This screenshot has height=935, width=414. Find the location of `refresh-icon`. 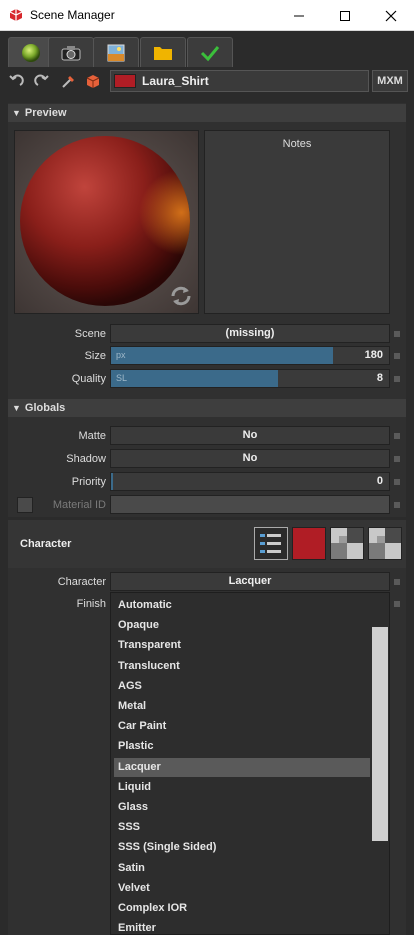

refresh-icon is located at coordinates (181, 296).